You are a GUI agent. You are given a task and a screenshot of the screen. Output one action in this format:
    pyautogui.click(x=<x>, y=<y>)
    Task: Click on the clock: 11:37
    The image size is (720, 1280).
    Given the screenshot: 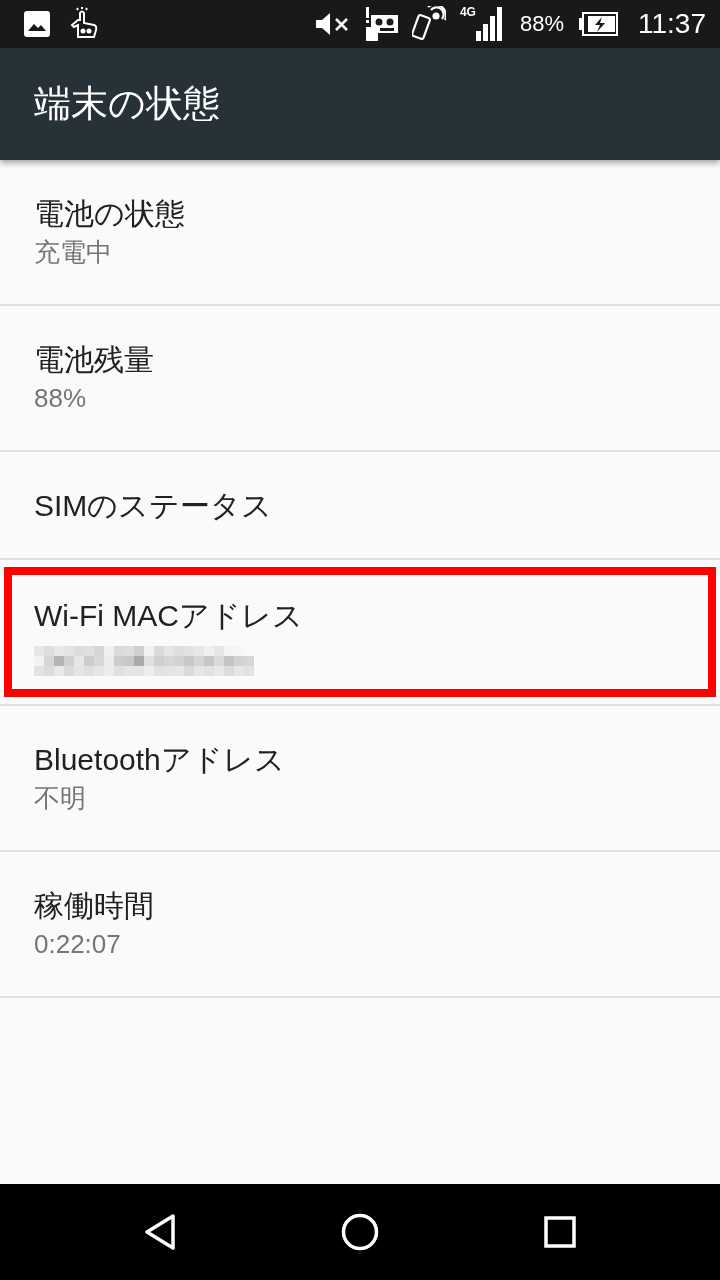 What is the action you would take?
    pyautogui.click(x=672, y=24)
    